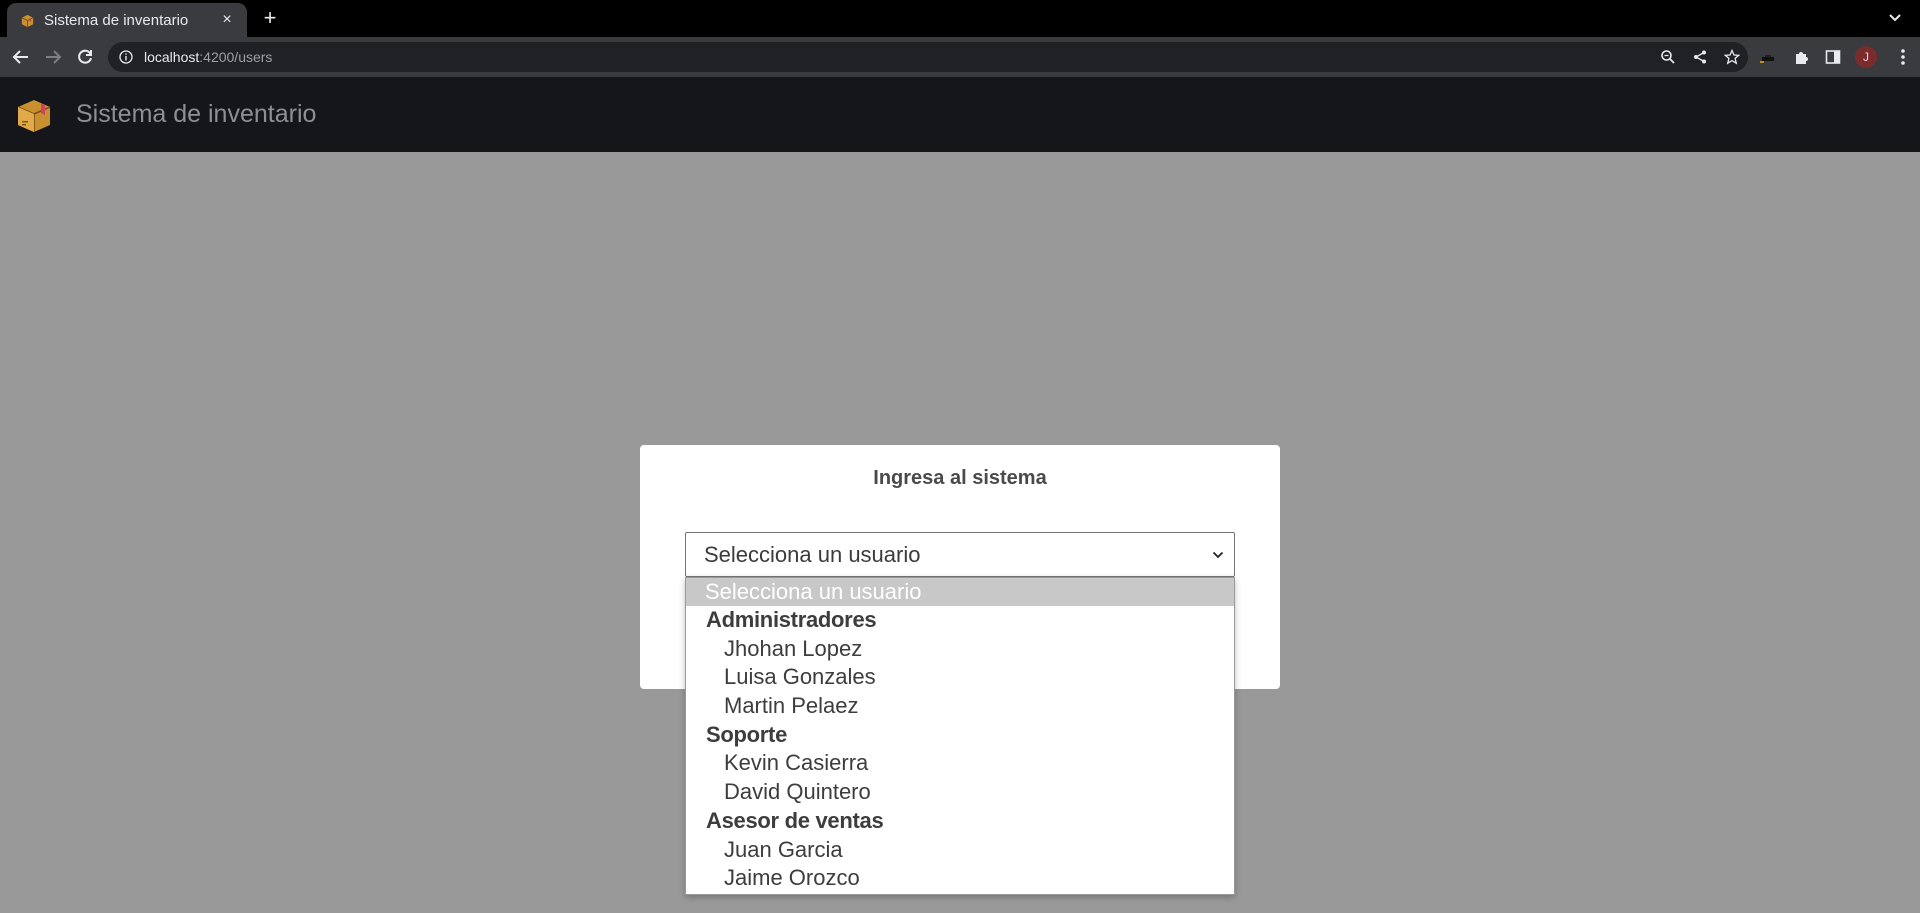 The height and width of the screenshot is (913, 1920). Describe the element at coordinates (116, 20) in the screenshot. I see `tab-title: Sistema de inventario` at that location.